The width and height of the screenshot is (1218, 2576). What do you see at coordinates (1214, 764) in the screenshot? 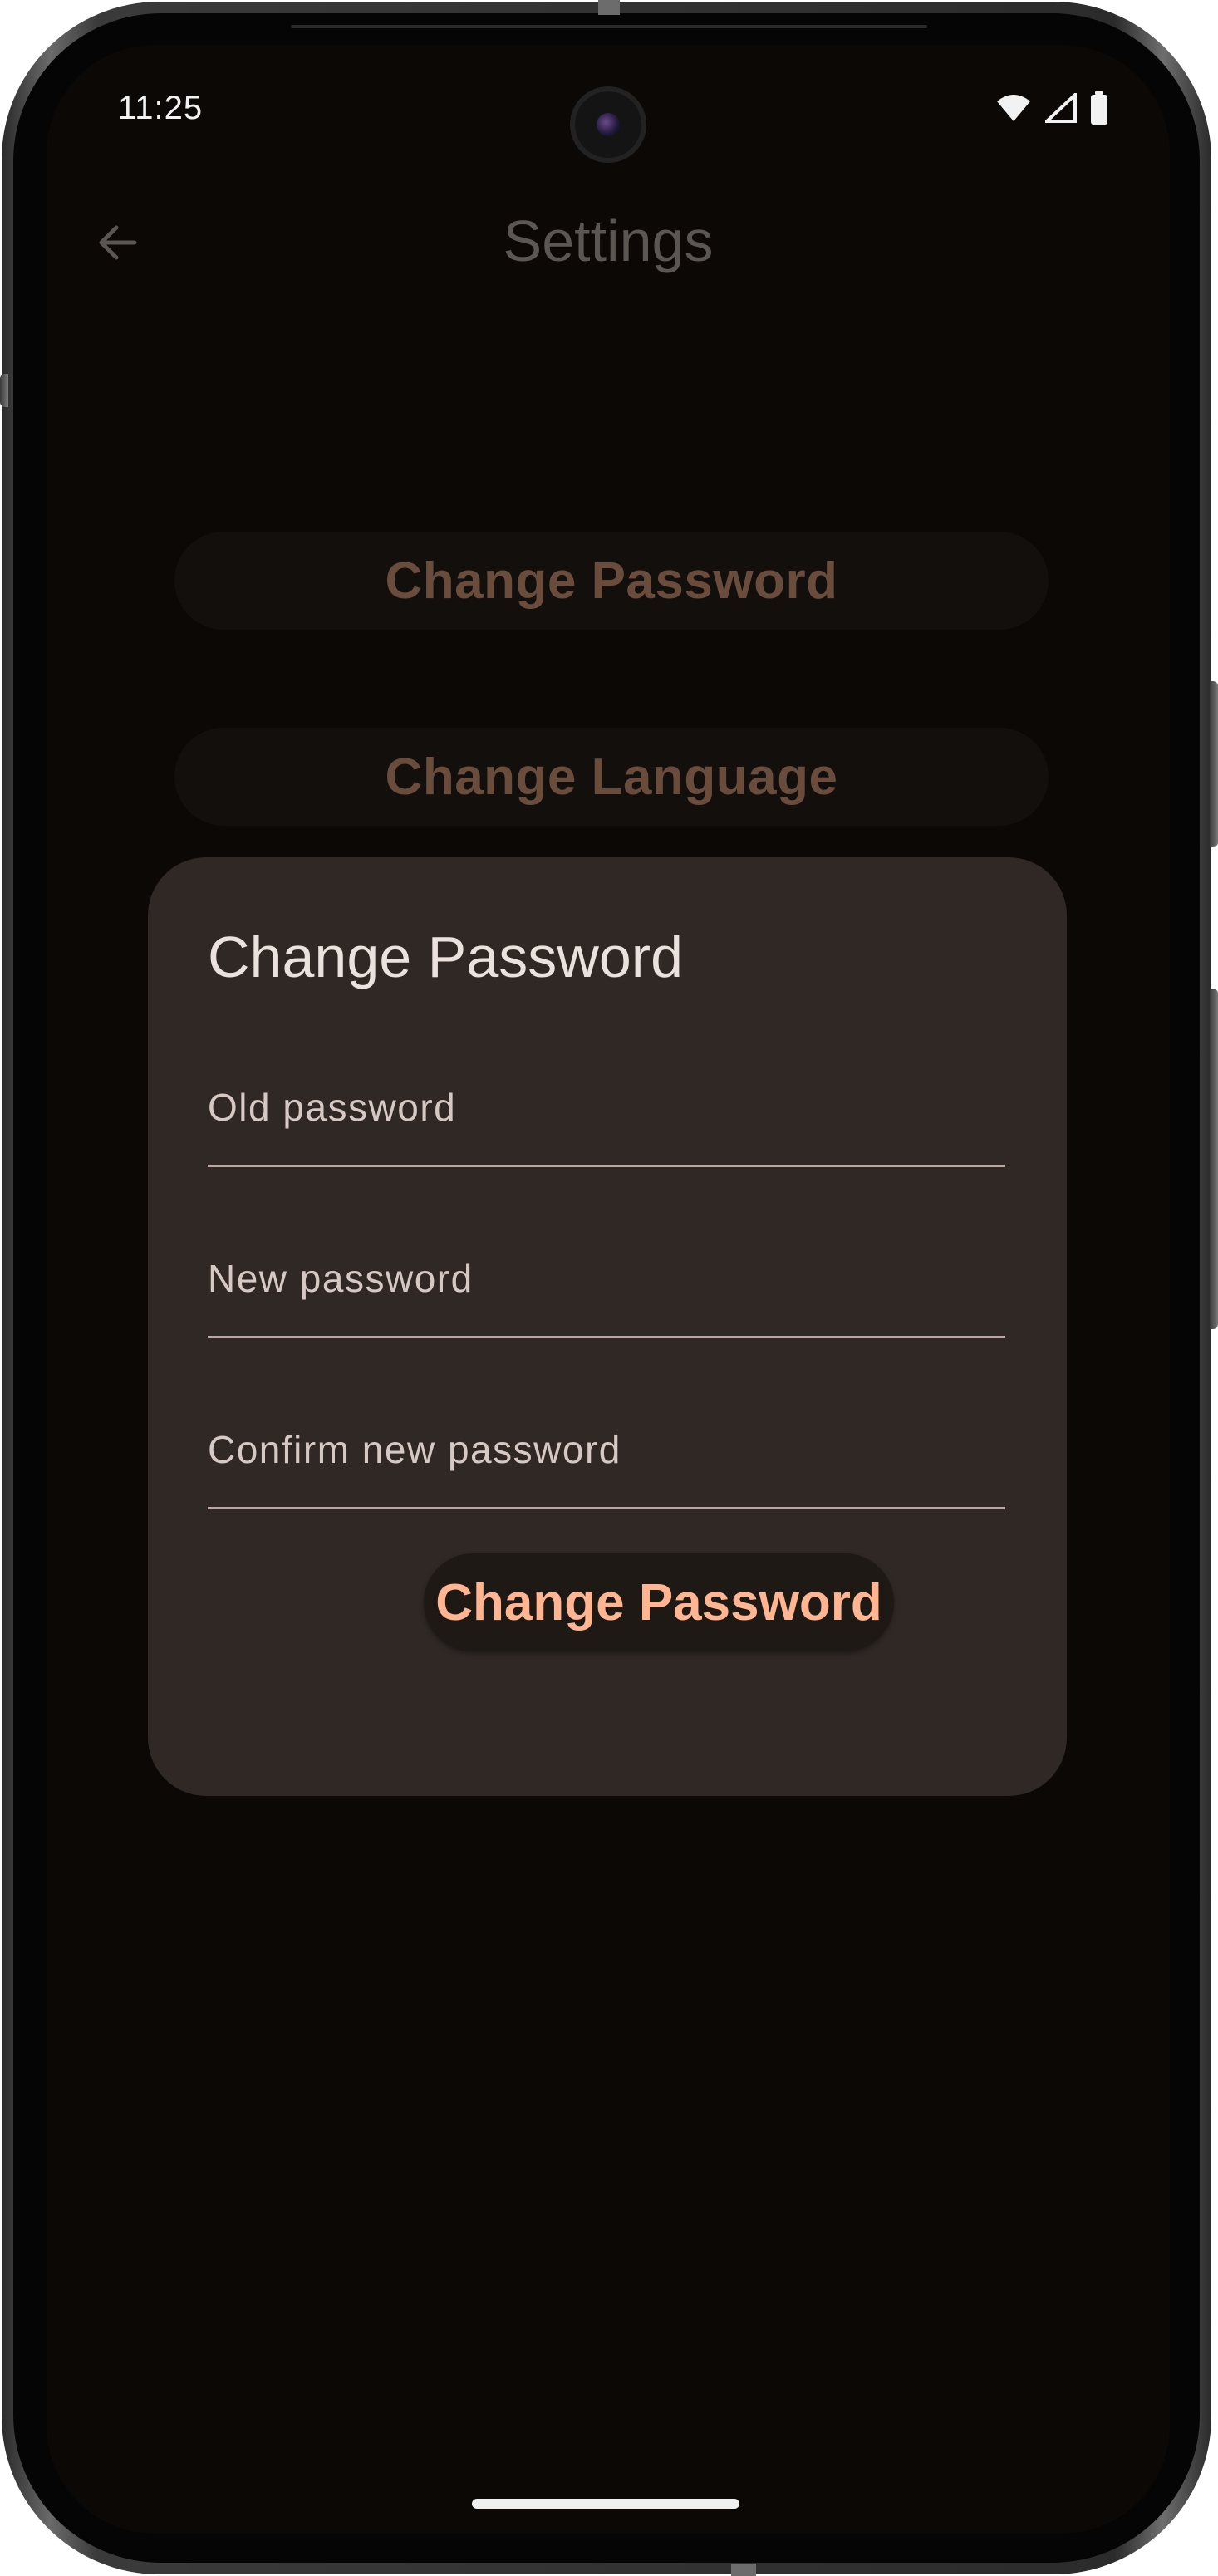
I see `power-button` at bounding box center [1214, 764].